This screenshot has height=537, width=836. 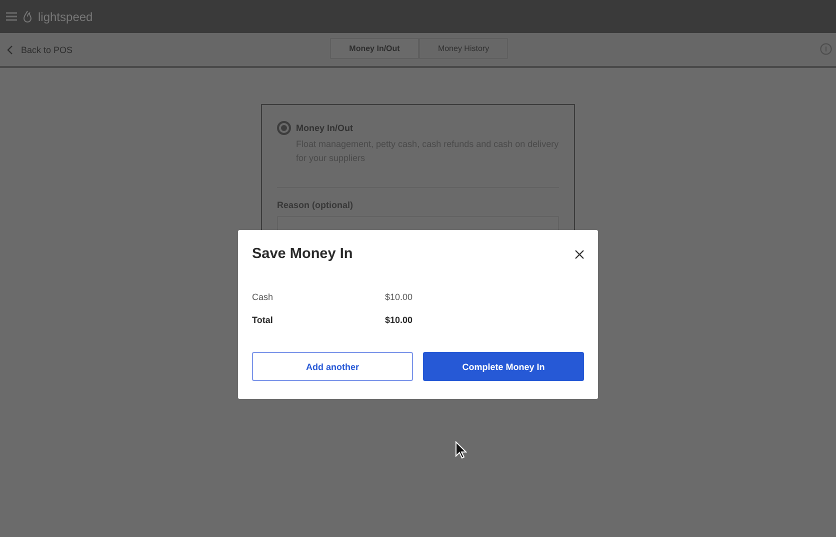 I want to click on option-label: Money In/Out, so click(x=325, y=128).